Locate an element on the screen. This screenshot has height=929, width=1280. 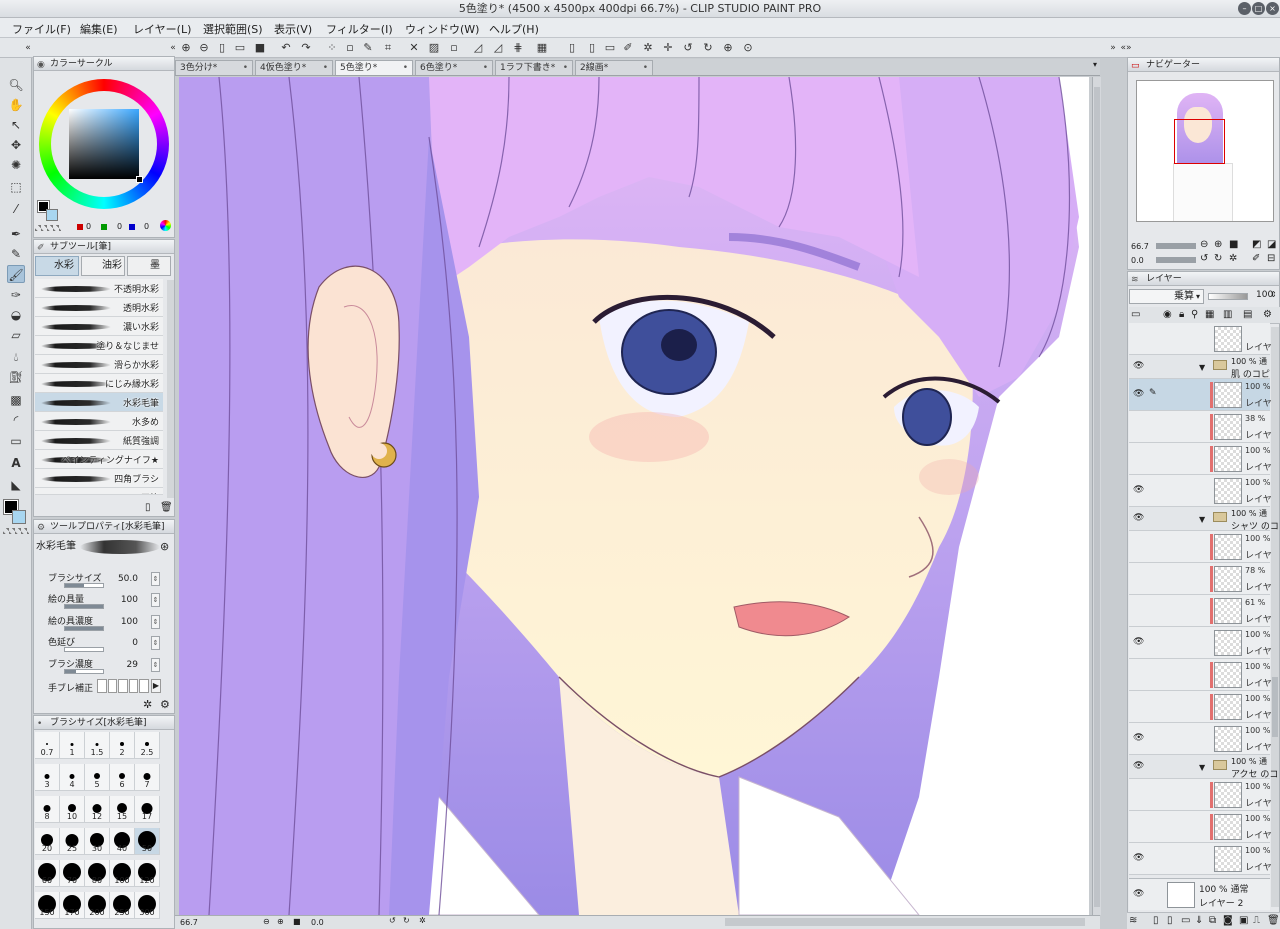
nav-rotate-left-icon: ↺ is located at coordinates (1204, 258).